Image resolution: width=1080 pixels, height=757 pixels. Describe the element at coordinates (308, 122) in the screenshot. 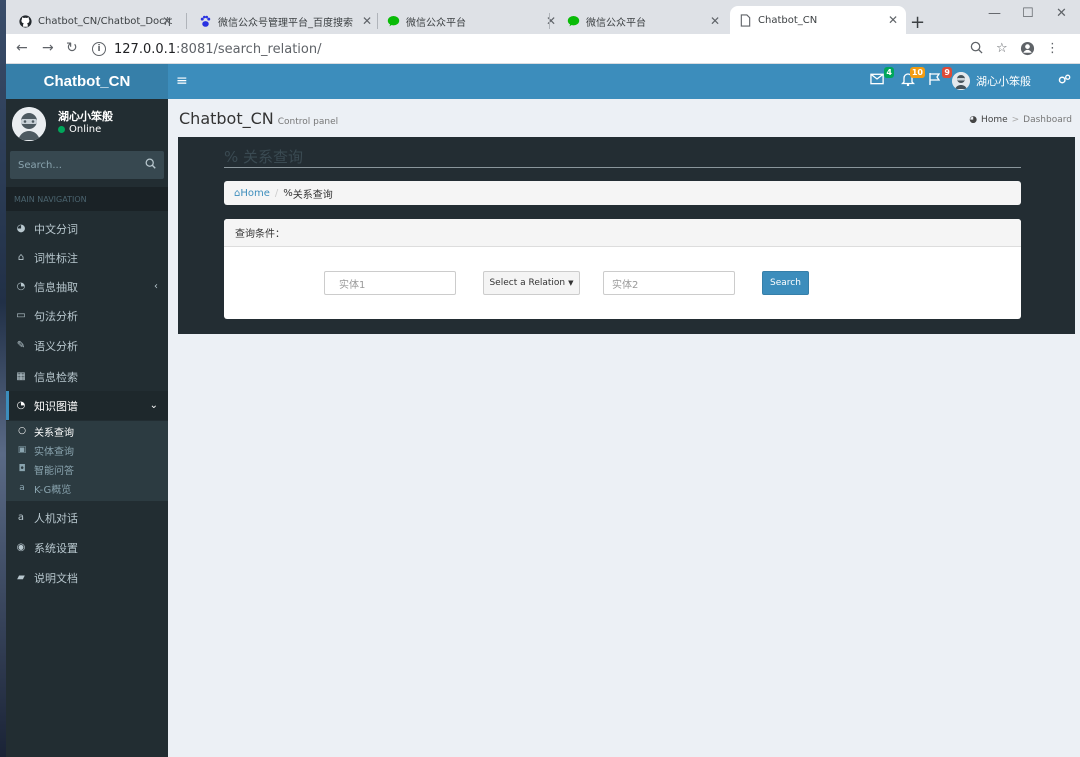

I see `page-subtitle: Control panel` at that location.